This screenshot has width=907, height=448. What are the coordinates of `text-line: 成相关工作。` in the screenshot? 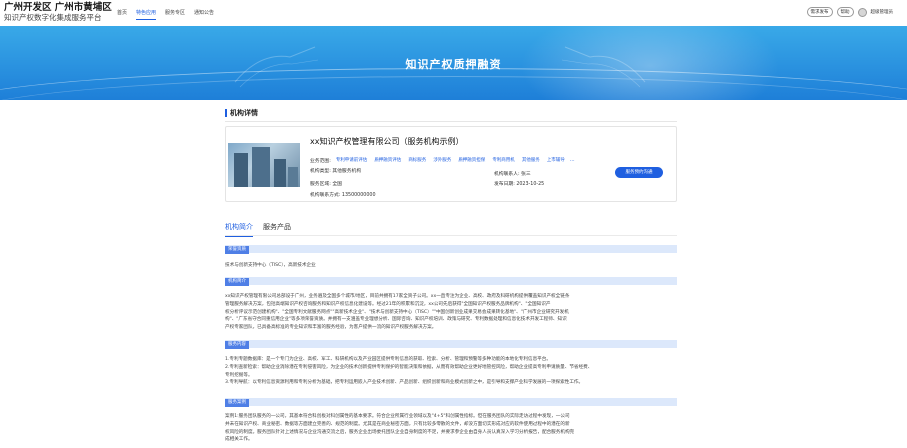 It's located at (239, 440).